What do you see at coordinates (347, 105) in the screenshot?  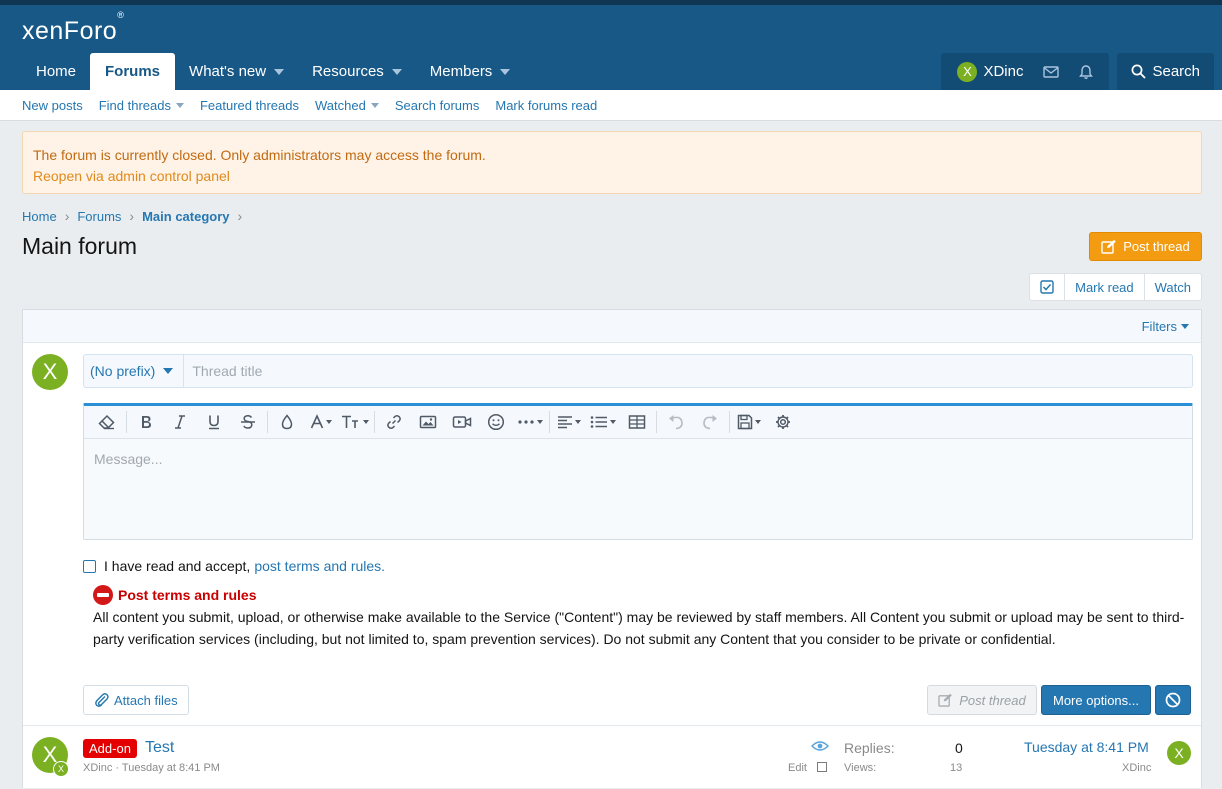 I see `subnav-watched: Watched` at bounding box center [347, 105].